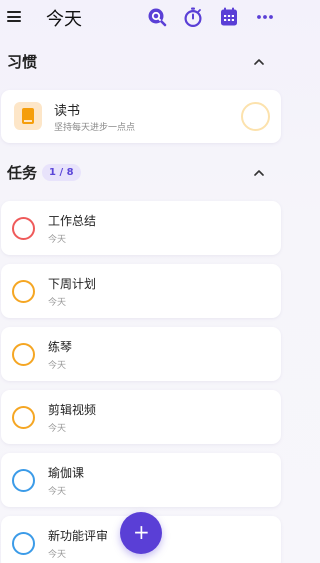 The width and height of the screenshot is (320, 563). What do you see at coordinates (255, 116) in the screenshot?
I see `habit-checkin-ring` at bounding box center [255, 116].